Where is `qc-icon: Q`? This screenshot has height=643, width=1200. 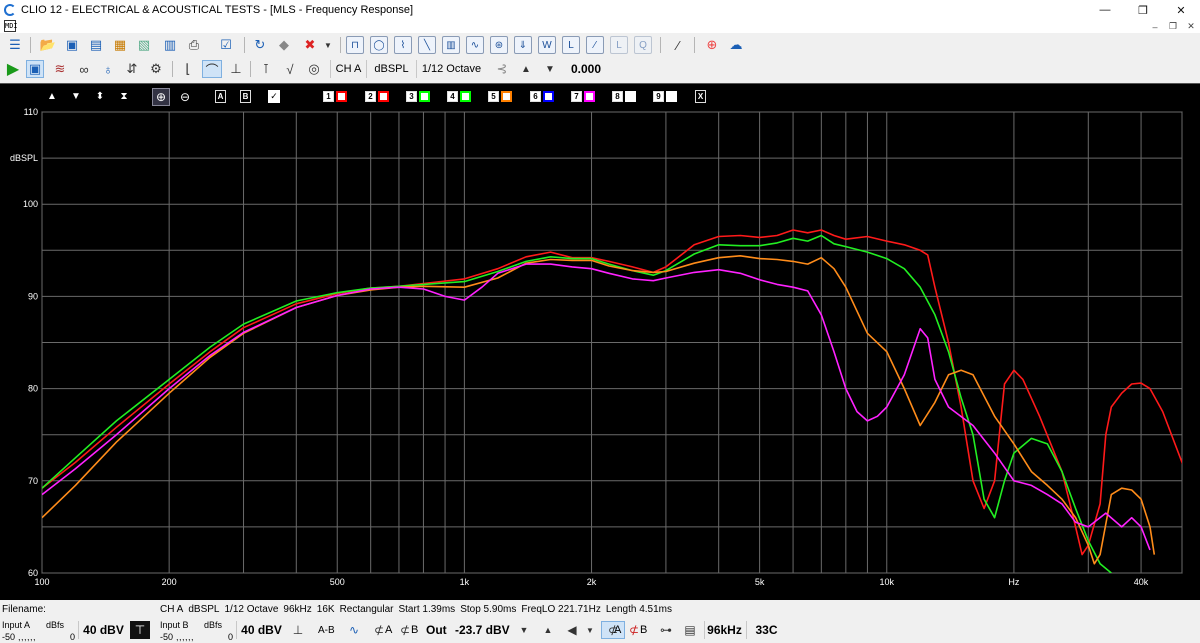
qc-icon: Q is located at coordinates (643, 45).